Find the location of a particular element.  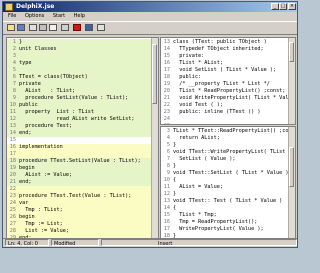

left-scroll-thumb is located at coordinates (154, 74).